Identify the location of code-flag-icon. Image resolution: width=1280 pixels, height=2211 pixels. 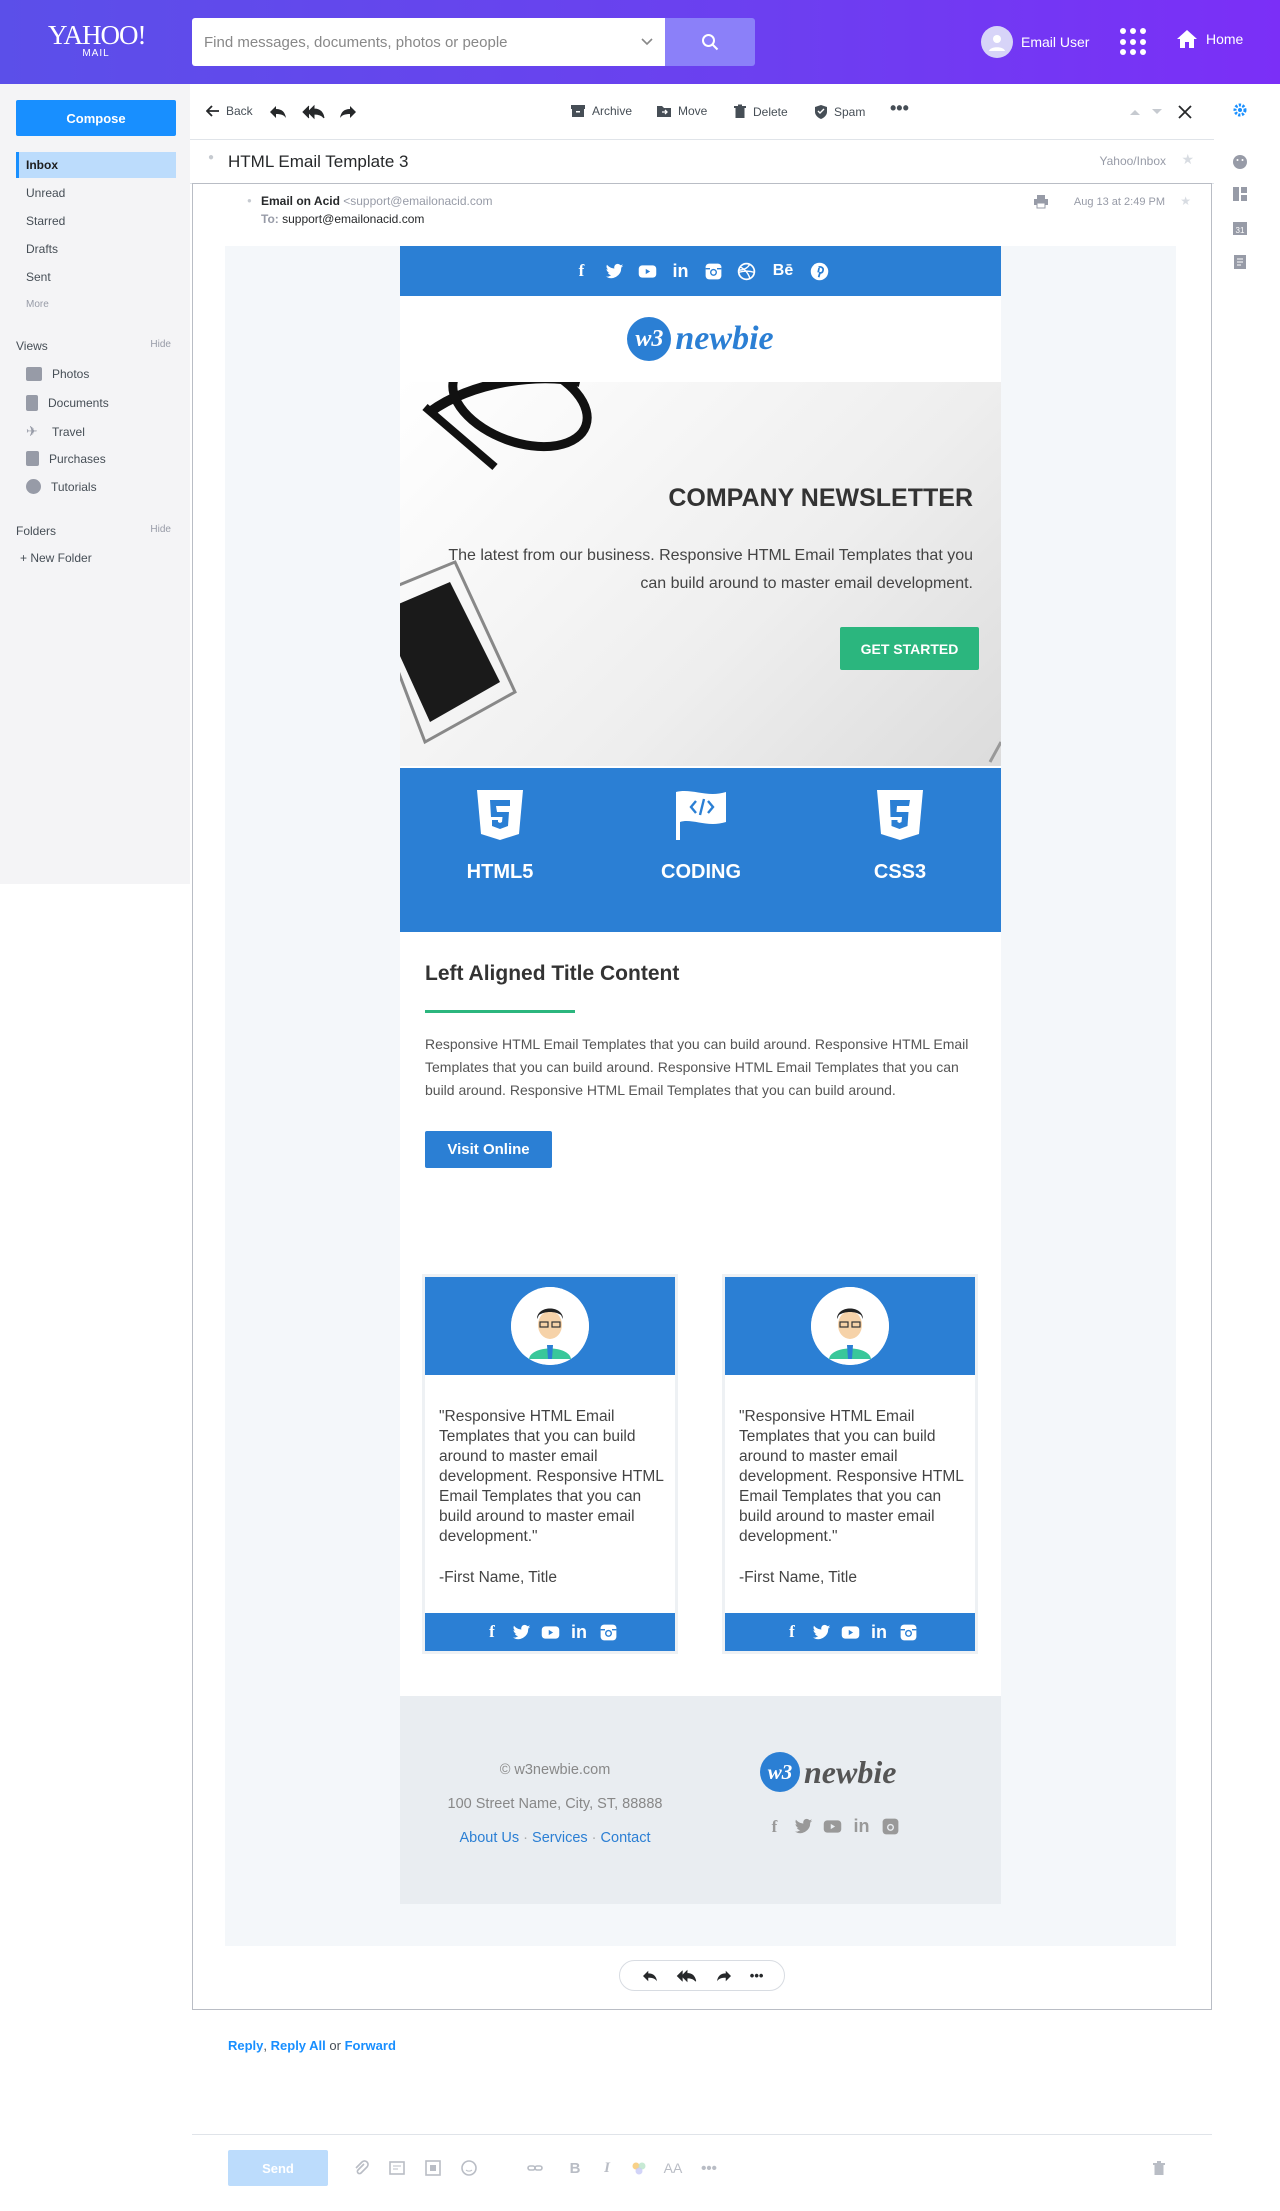
(701, 815).